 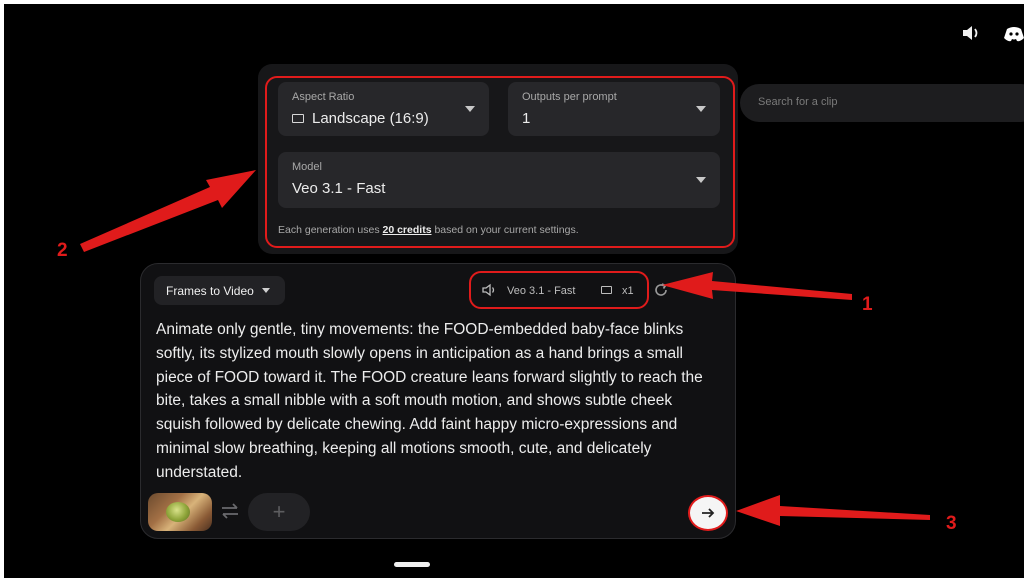 What do you see at coordinates (867, 304) in the screenshot?
I see `annotation-marker-1: 1` at bounding box center [867, 304].